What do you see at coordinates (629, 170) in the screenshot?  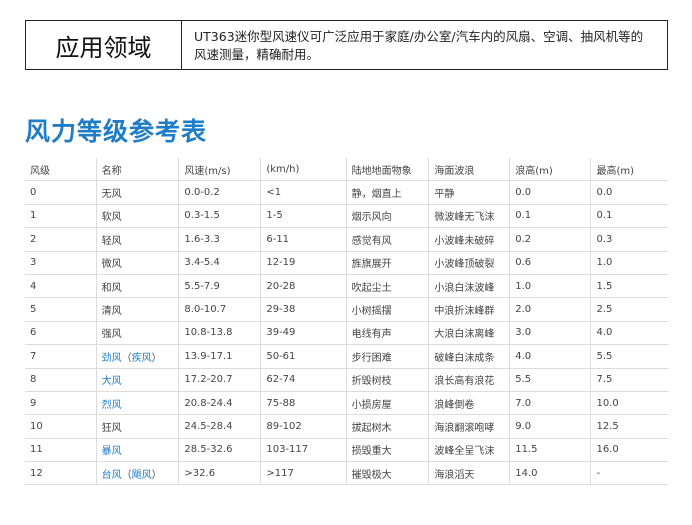 I see `col-header-max-height: 最高(m)` at bounding box center [629, 170].